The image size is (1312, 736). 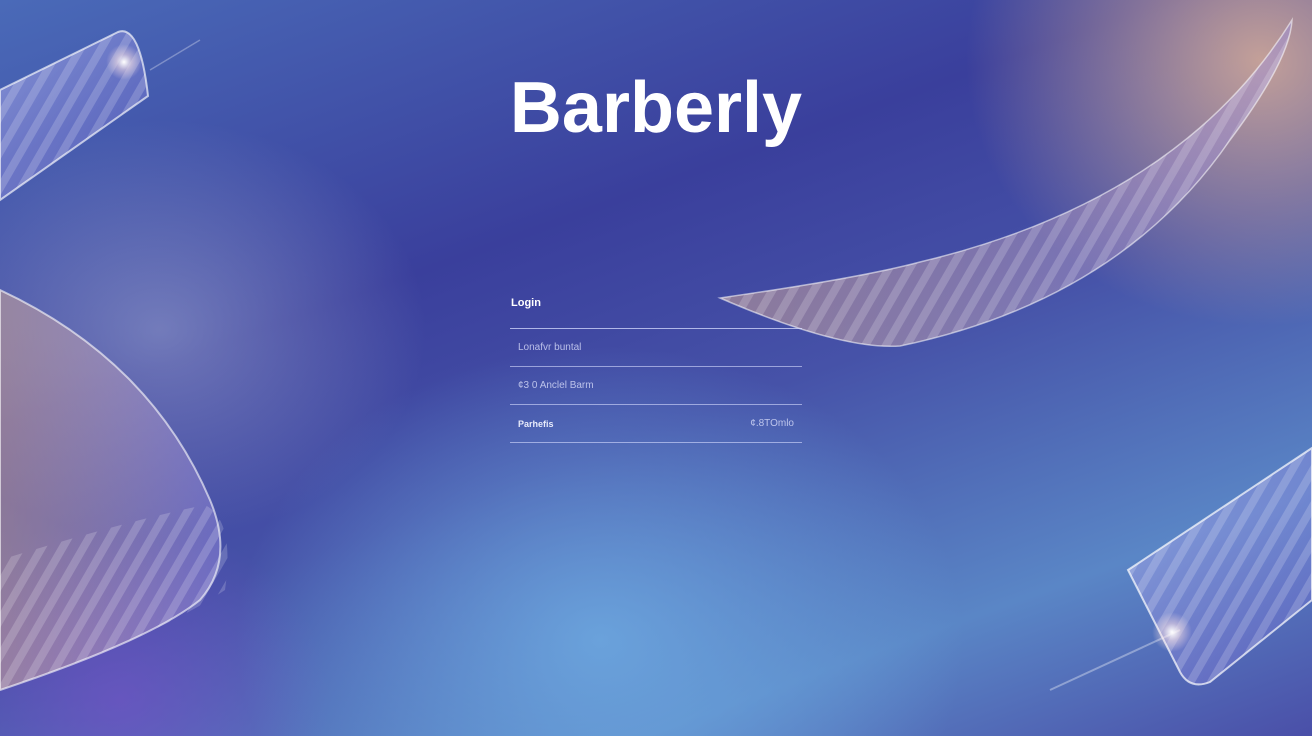 I want to click on login-field-username: Lonafvr buntal, so click(x=656, y=348).